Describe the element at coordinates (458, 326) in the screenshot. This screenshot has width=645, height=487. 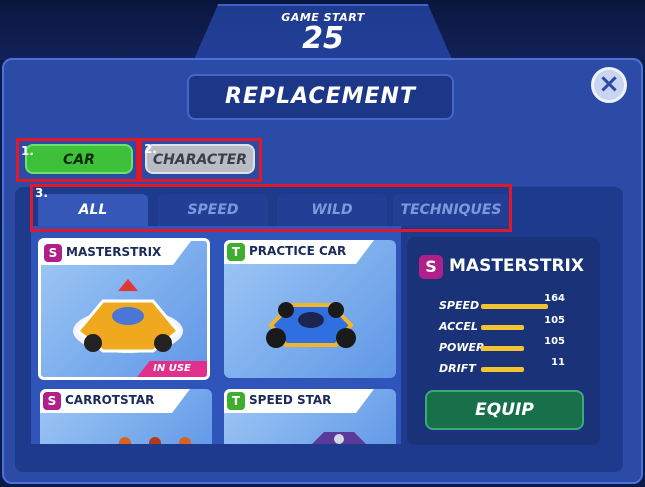
I see `stat-label-accel: ACCEL` at that location.